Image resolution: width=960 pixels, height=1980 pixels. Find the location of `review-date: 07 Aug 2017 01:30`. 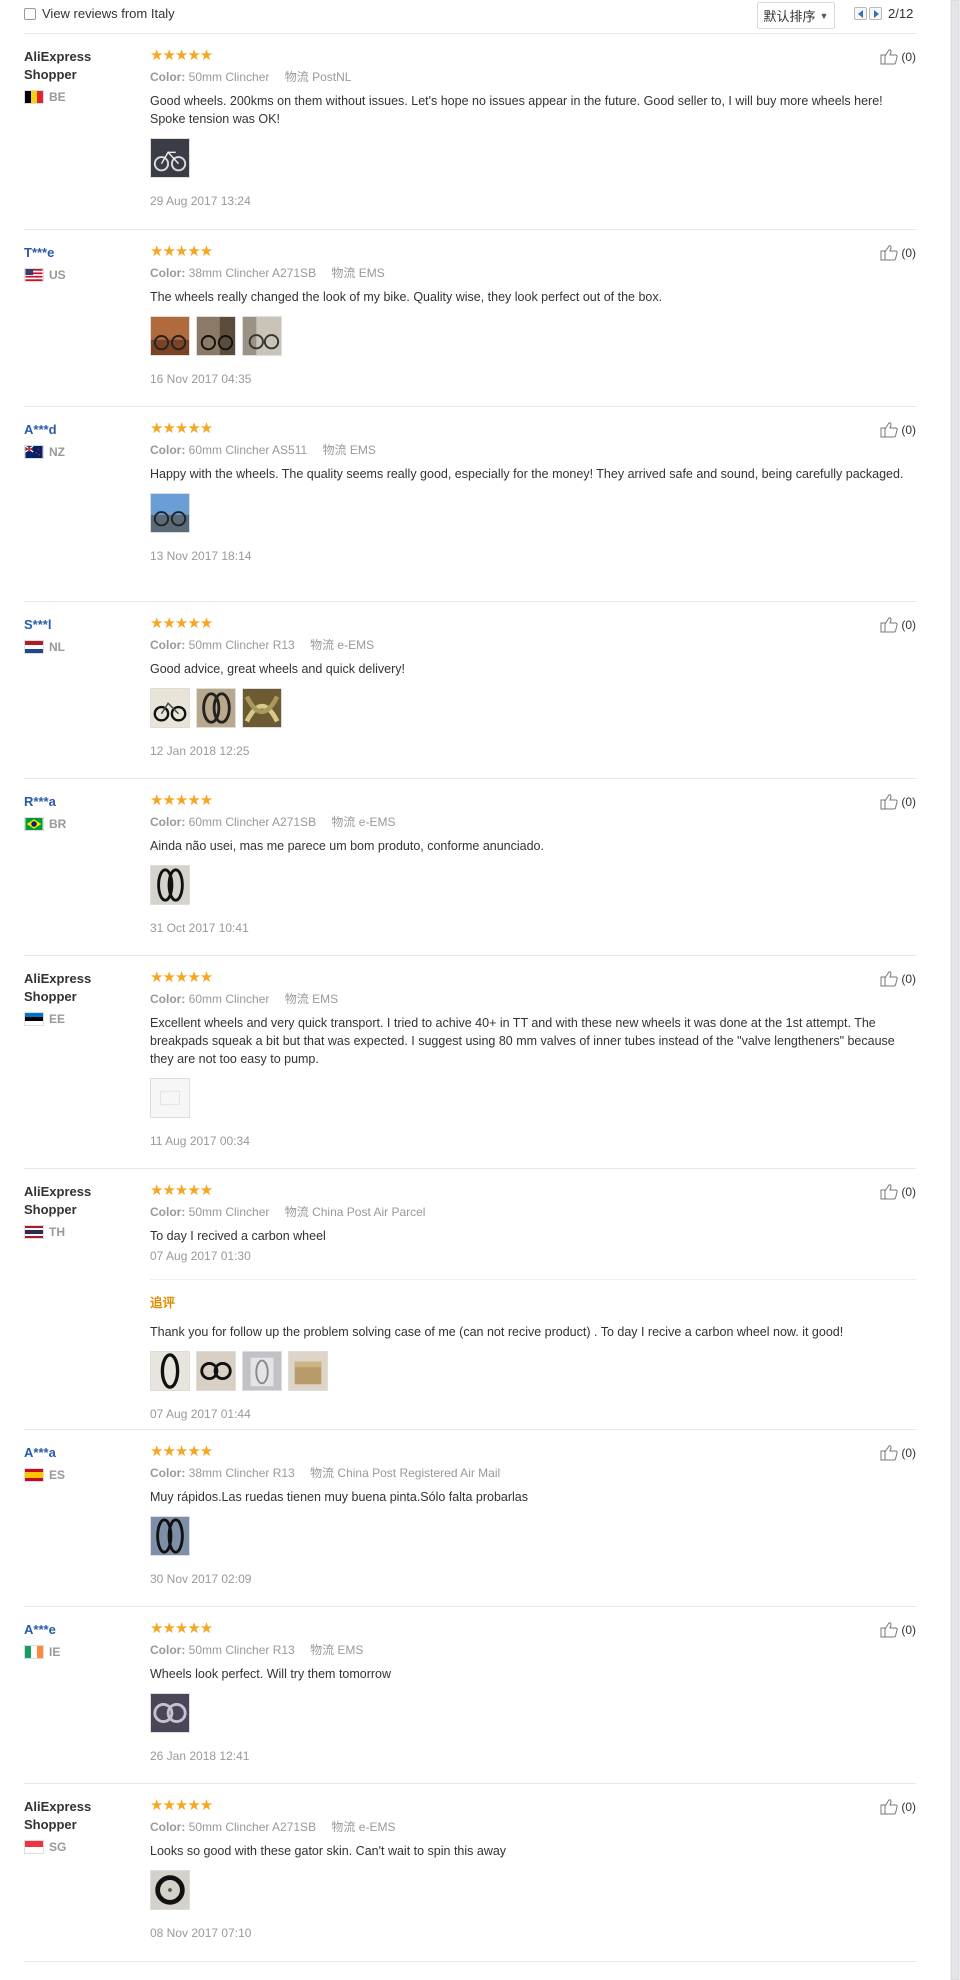

review-date: 07 Aug 2017 01:30 is located at coordinates (200, 1256).